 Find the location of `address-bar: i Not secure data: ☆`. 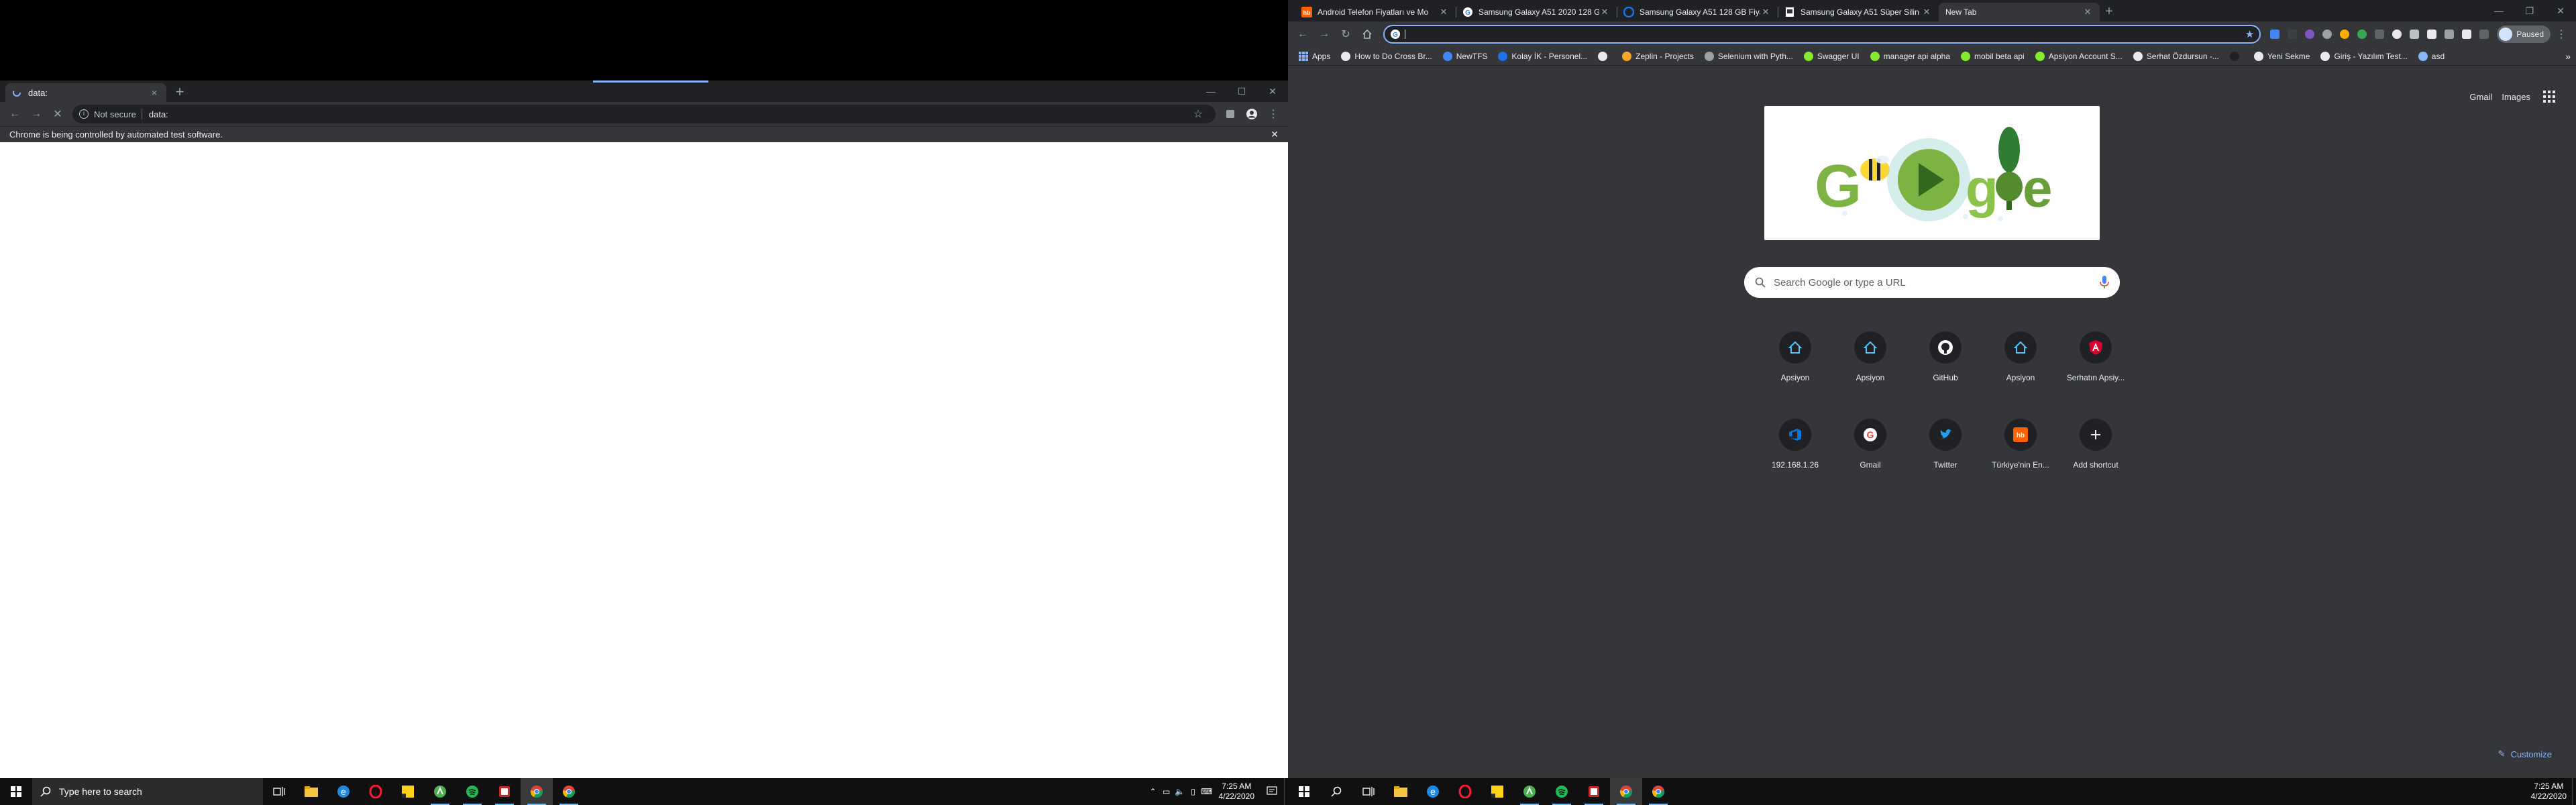

address-bar: i Not secure data: ☆ is located at coordinates (644, 114).